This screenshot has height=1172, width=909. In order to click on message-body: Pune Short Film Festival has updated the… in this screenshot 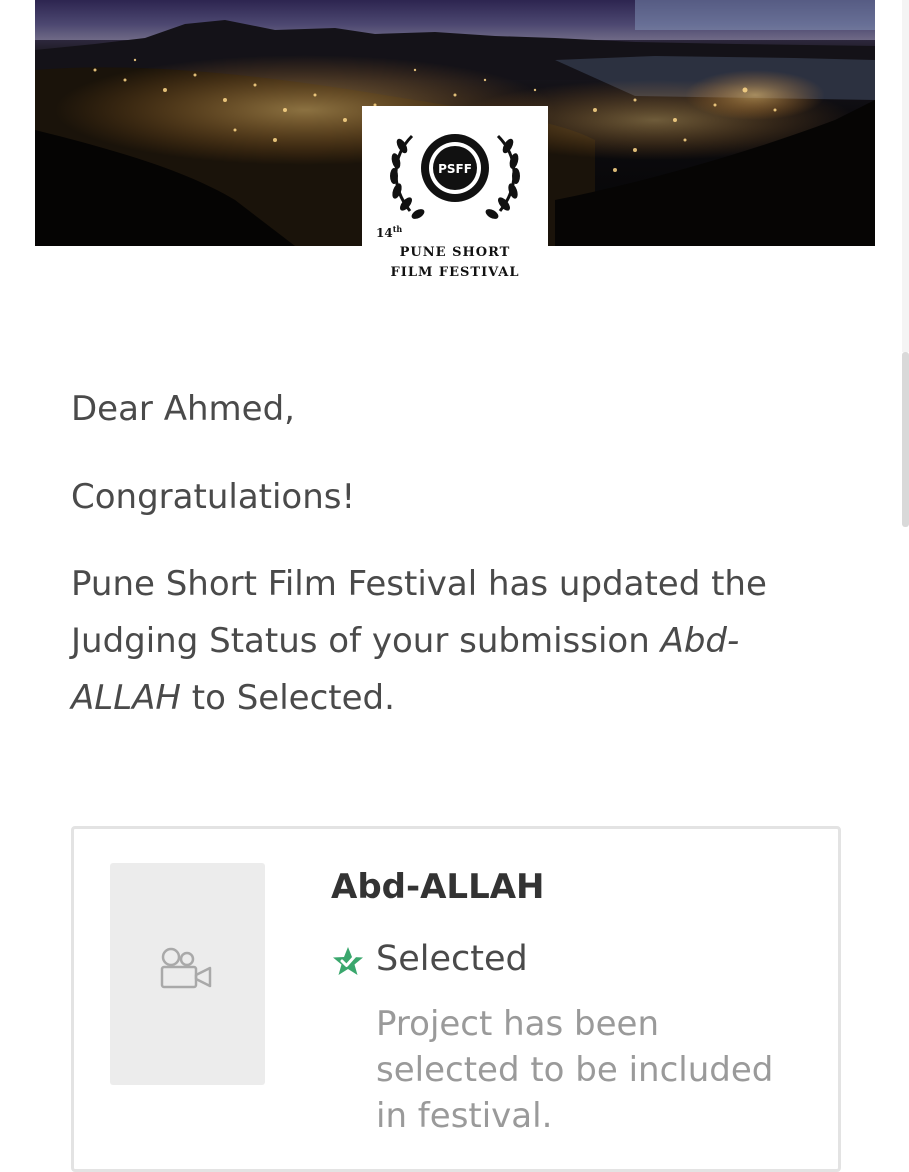, I will do `click(419, 641)`.